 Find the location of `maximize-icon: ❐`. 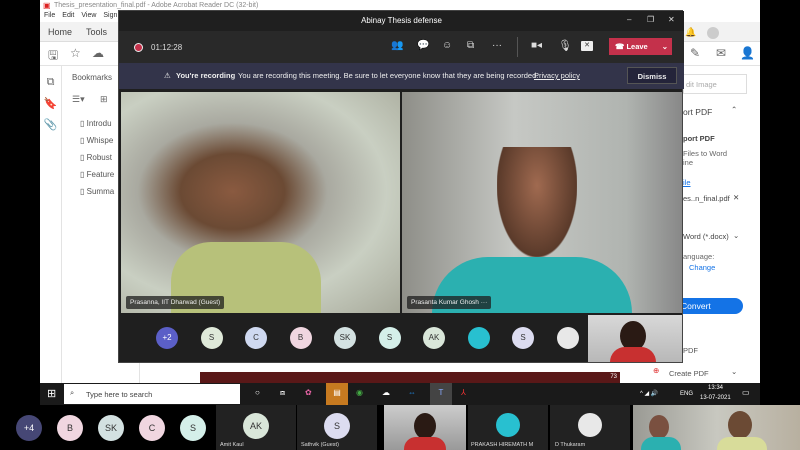

maximize-icon: ❐ is located at coordinates (650, 19).